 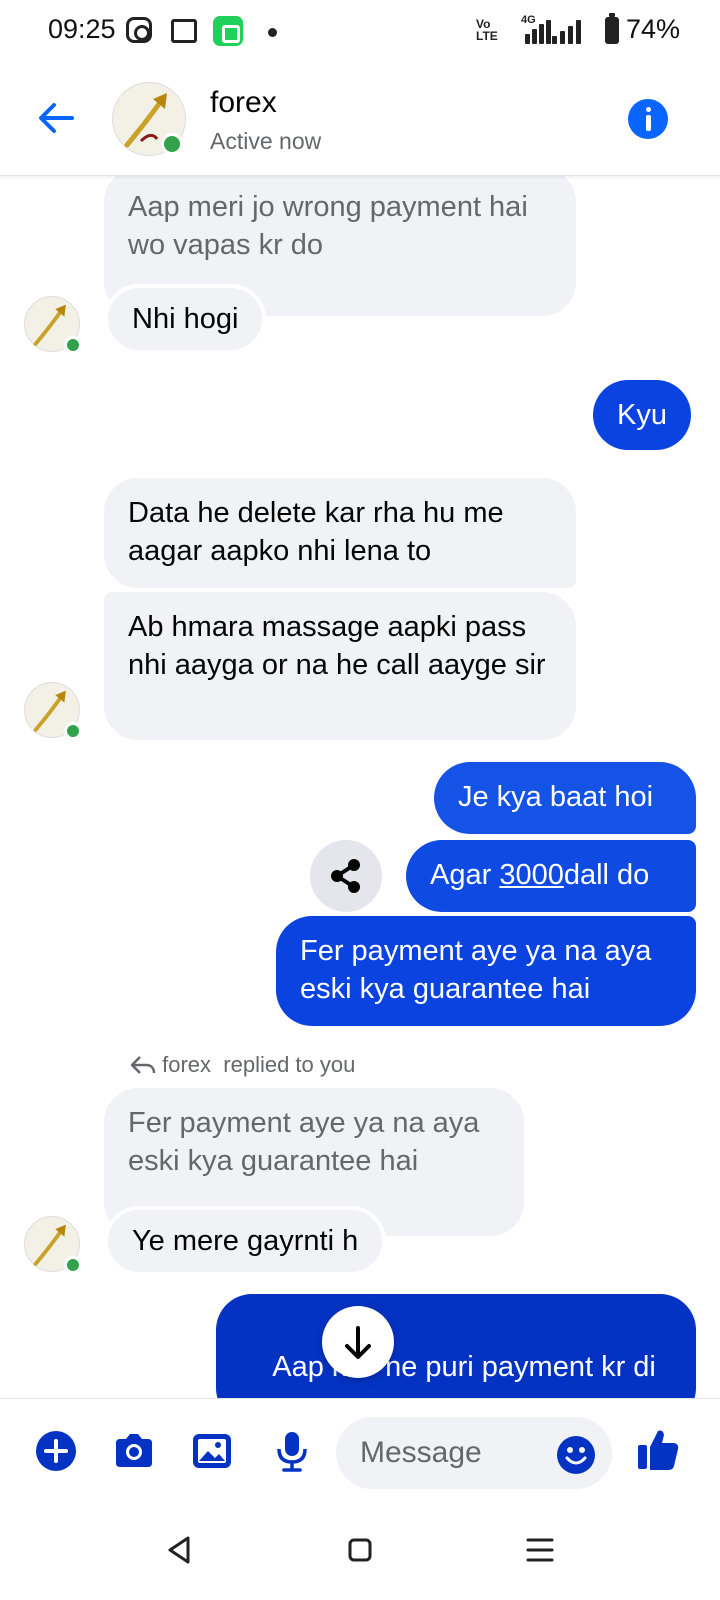 I want to click on battery-level: 74%, so click(x=653, y=29).